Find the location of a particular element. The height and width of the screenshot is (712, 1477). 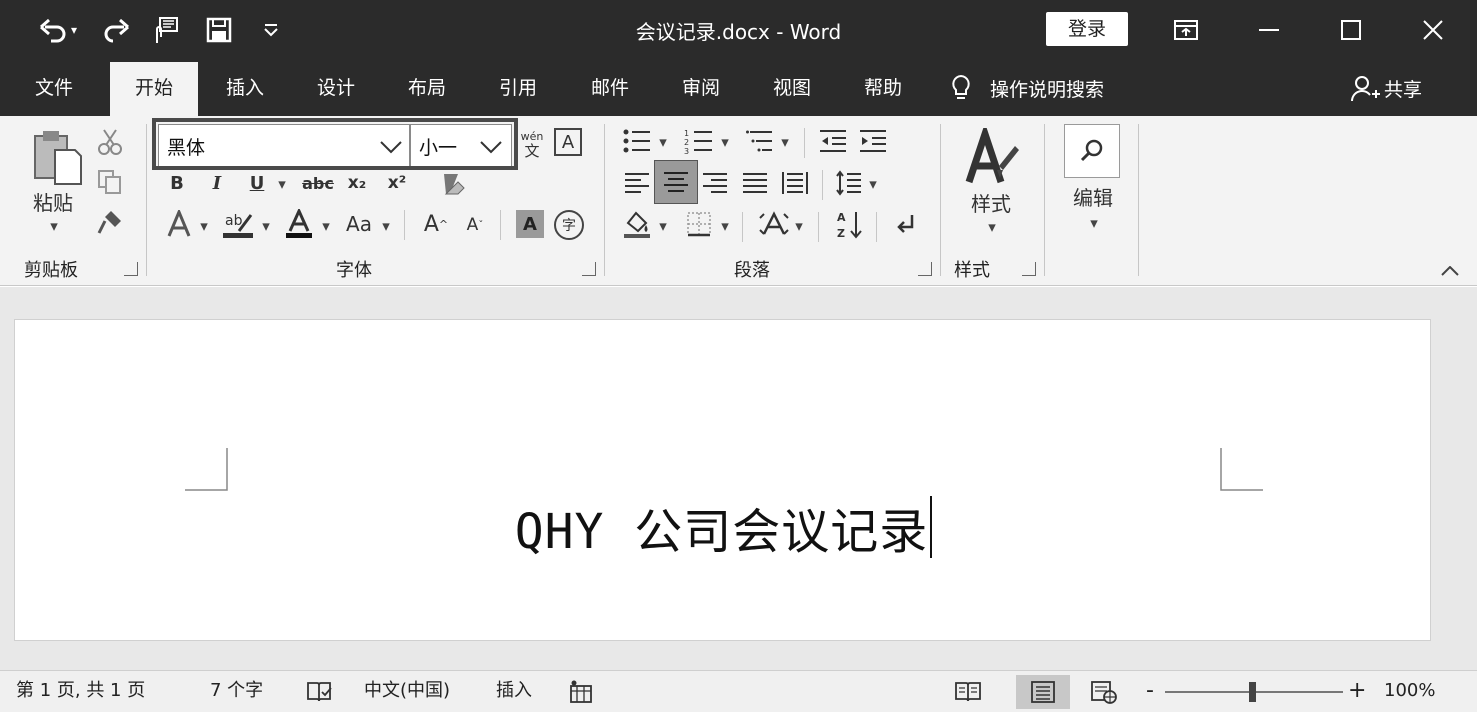

find-search-icon is located at coordinates (1092, 151).